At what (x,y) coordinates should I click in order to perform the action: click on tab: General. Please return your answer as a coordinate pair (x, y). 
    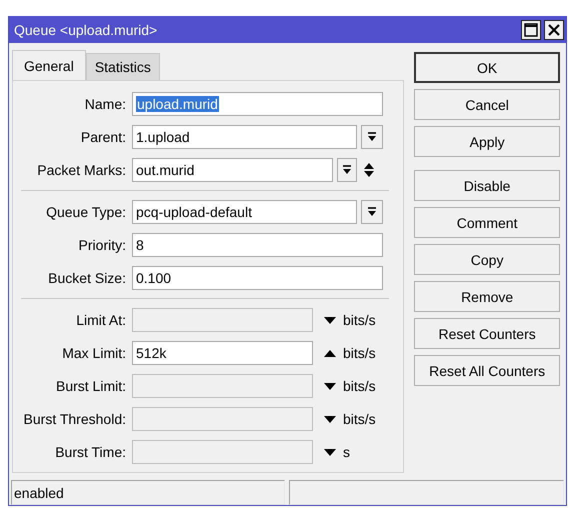
    Looking at the image, I should click on (49, 65).